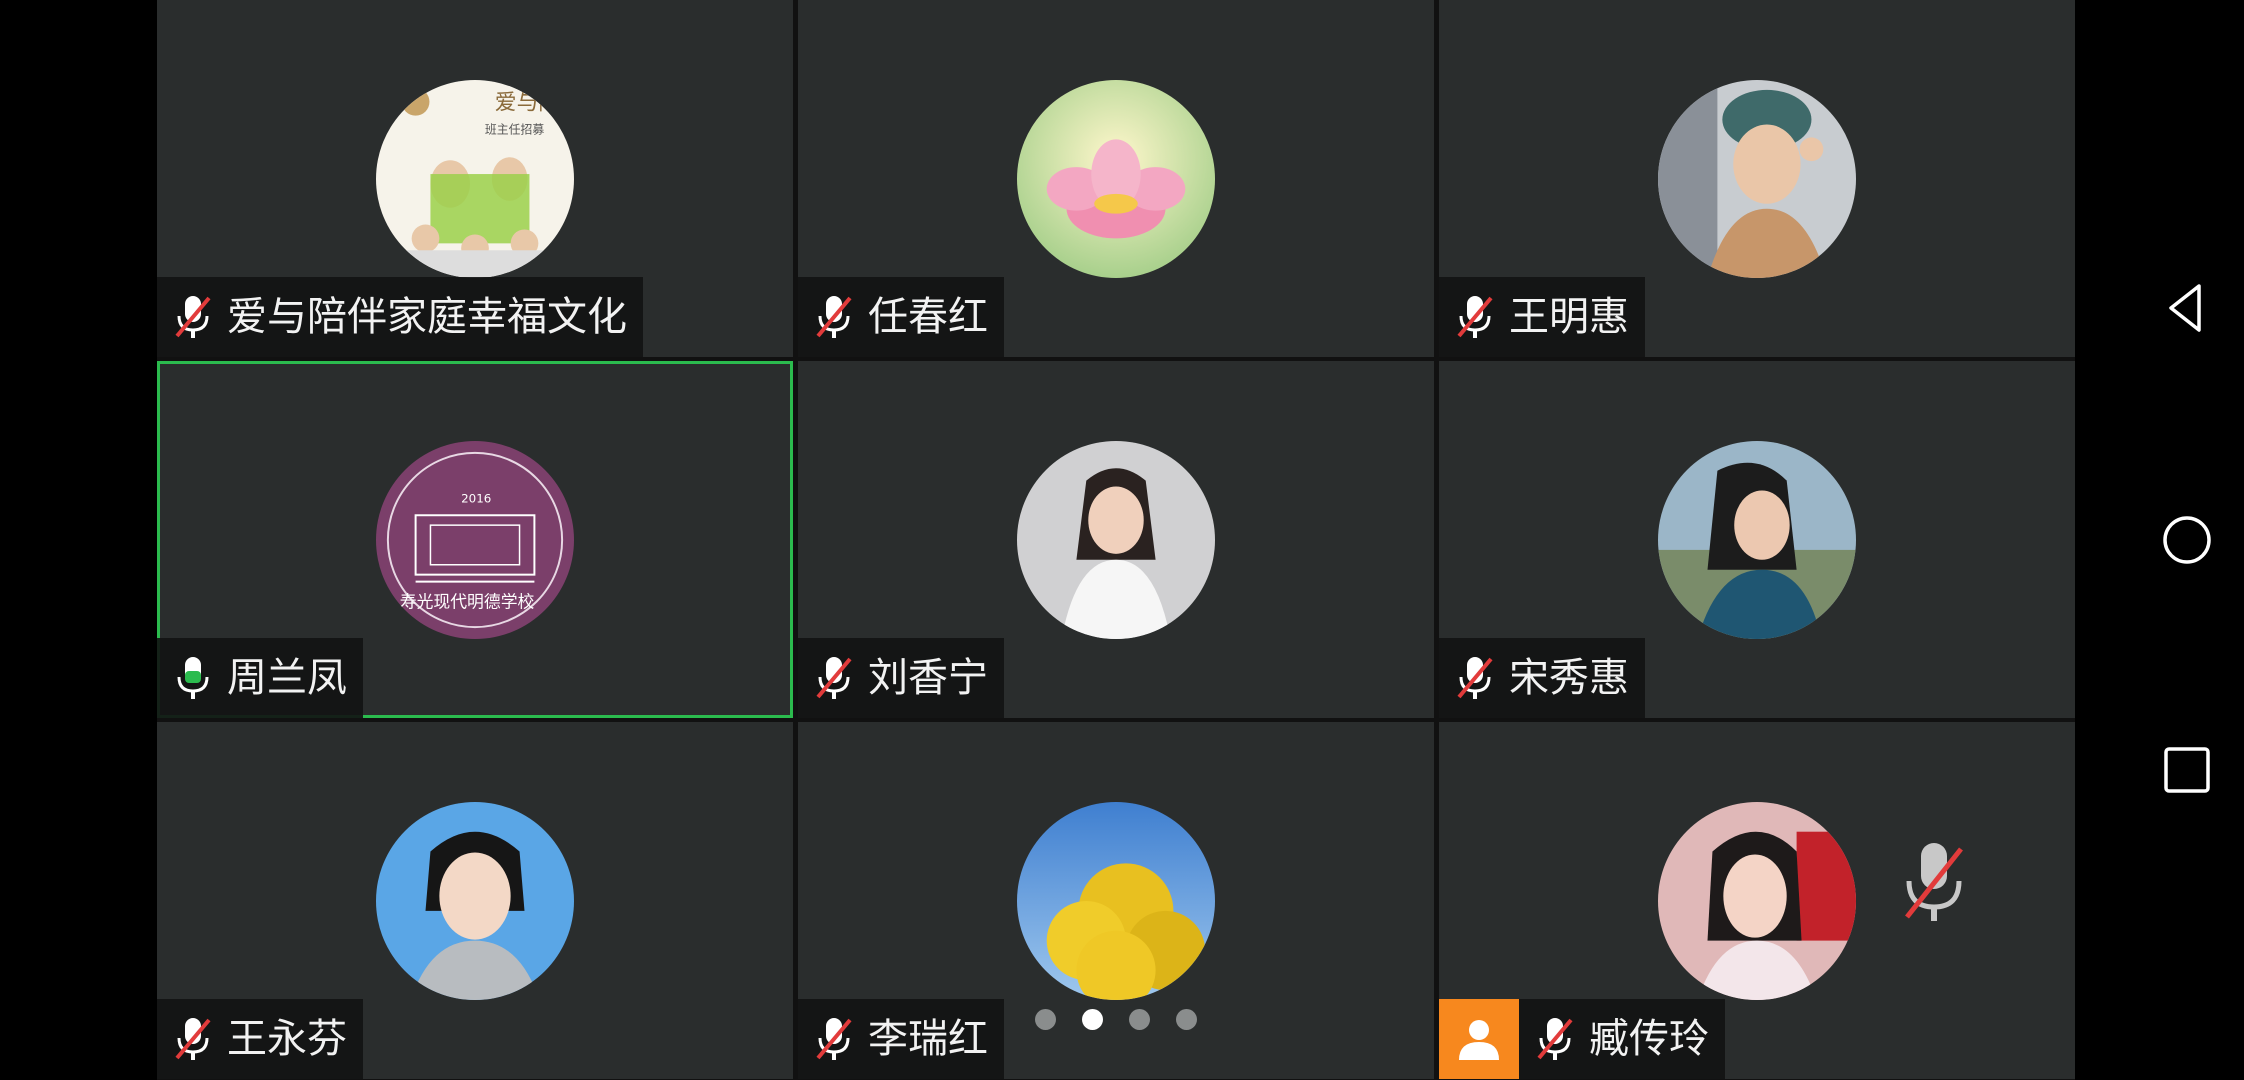 This screenshot has height=1080, width=2244. Describe the element at coordinates (287, 1039) in the screenshot. I see `participant-name: 王永芬` at that location.